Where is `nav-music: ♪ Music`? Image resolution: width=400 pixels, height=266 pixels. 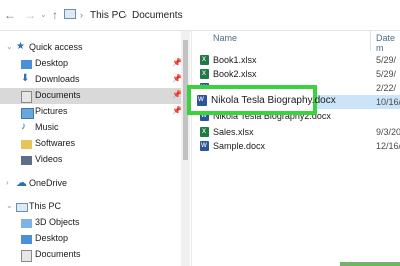
nav-music: ♪ Music is located at coordinates (95, 128).